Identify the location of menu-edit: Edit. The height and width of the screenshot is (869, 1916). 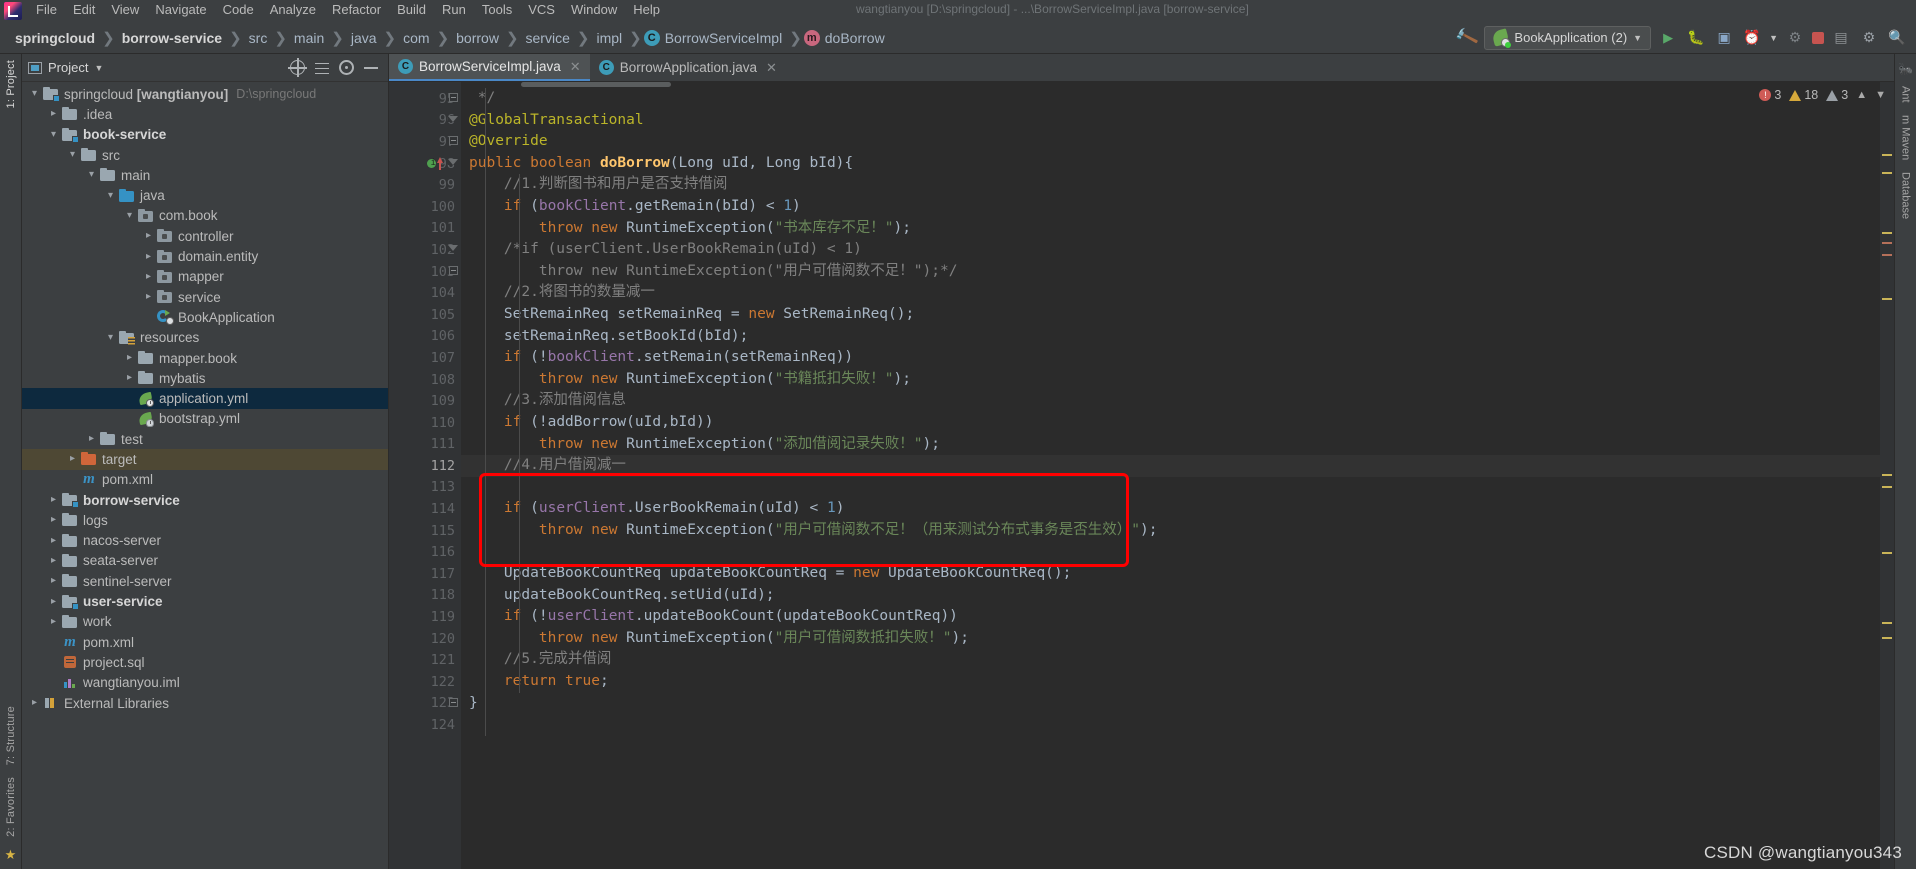
(84, 9).